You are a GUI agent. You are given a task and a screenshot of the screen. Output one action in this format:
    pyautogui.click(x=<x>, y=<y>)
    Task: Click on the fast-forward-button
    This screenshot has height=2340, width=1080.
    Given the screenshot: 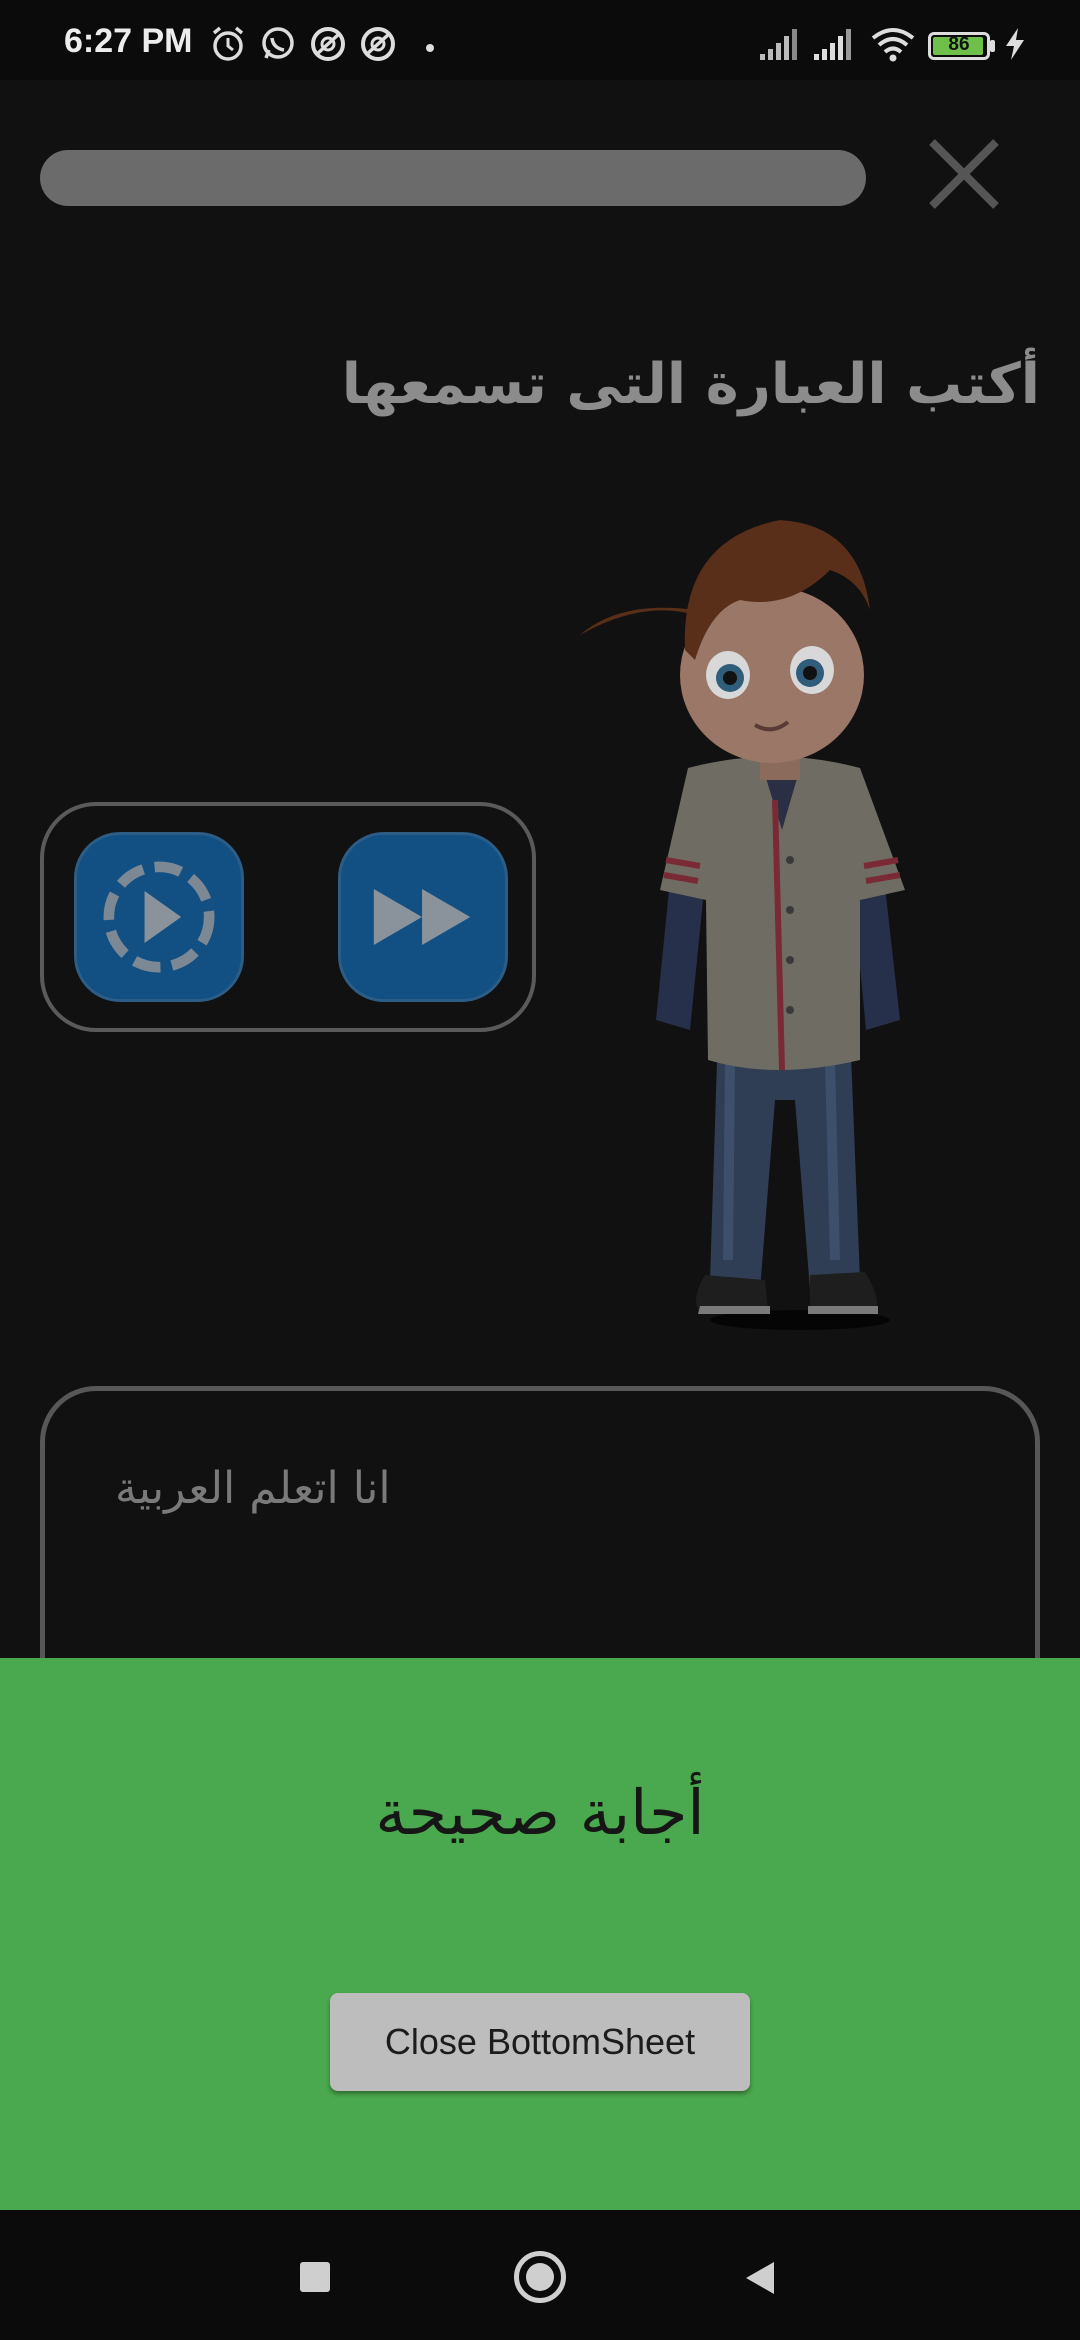 What is the action you would take?
    pyautogui.click(x=423, y=917)
    